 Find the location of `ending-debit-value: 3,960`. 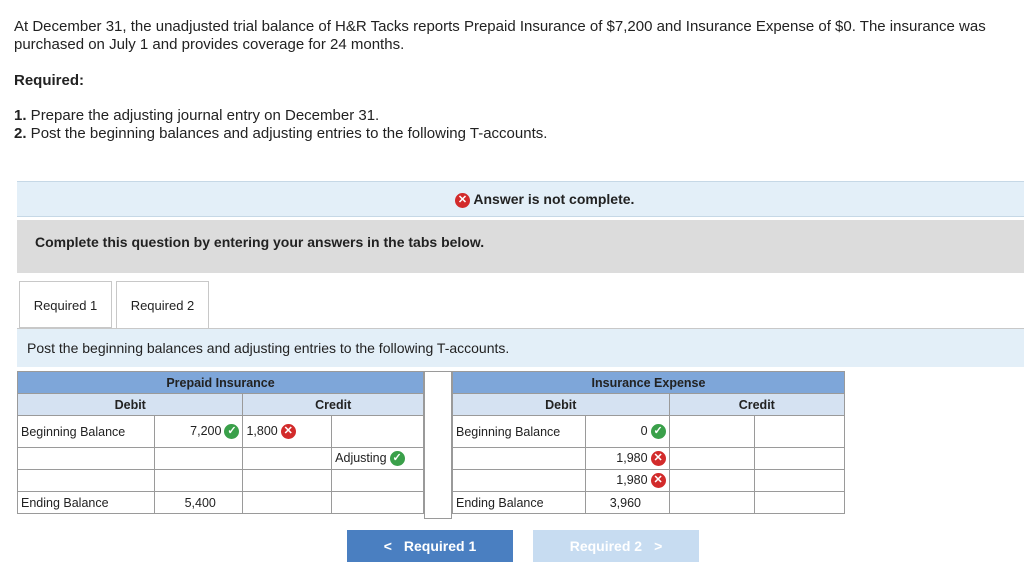

ending-debit-value: 3,960 is located at coordinates (625, 502).